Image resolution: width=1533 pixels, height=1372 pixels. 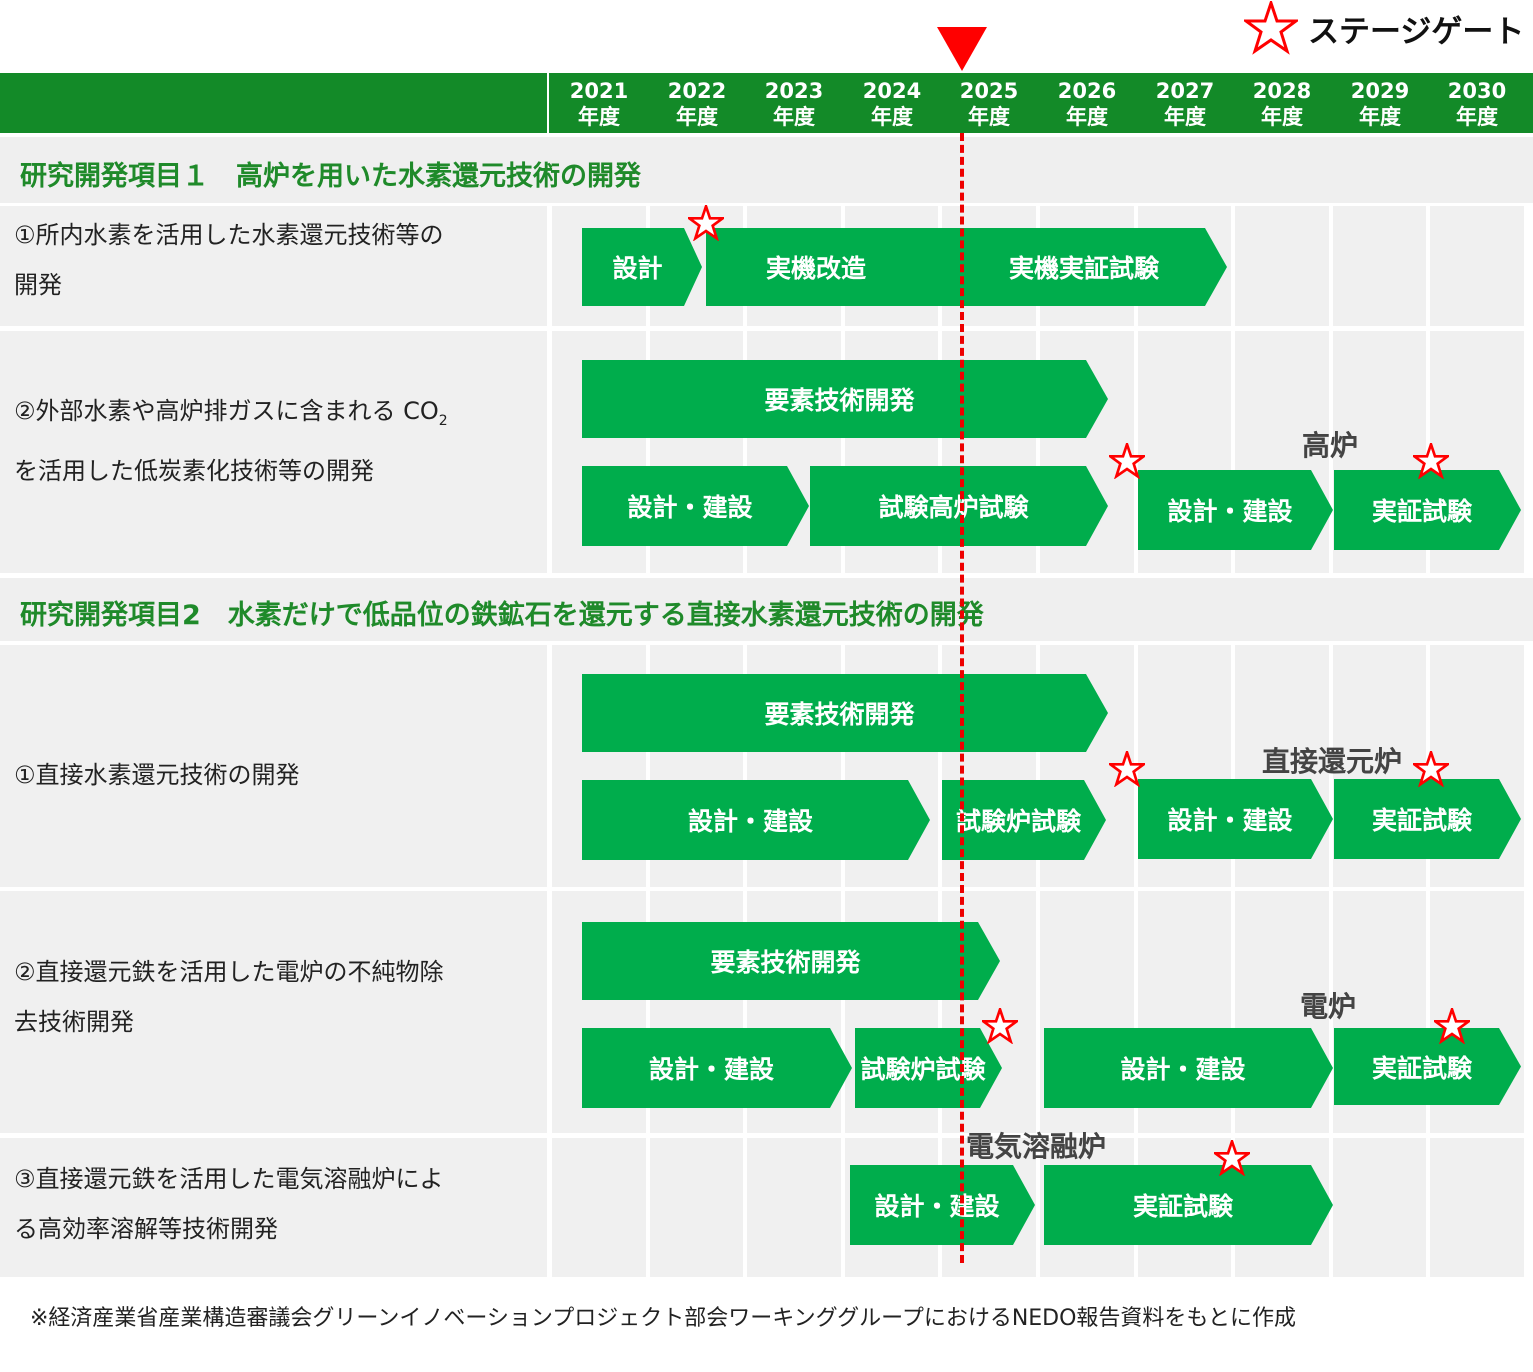 I want to click on year-header: 2026 年度, so click(x=1087, y=104).